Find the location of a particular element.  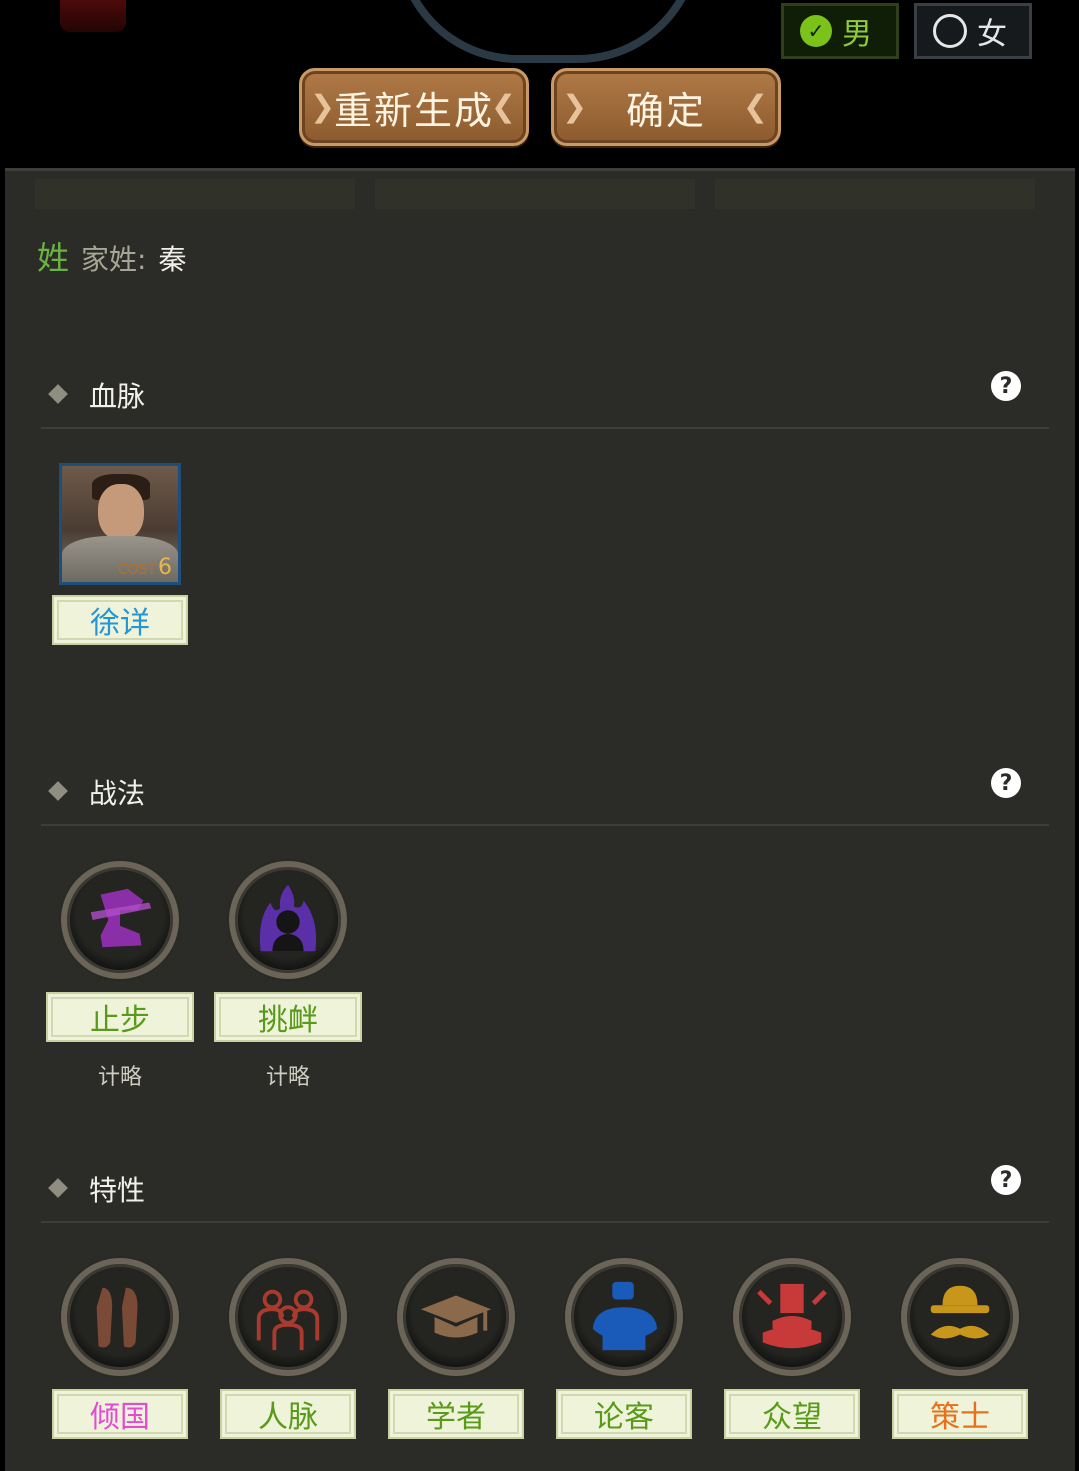

confirm-button: ❯ 确定 ❮ is located at coordinates (666, 107).